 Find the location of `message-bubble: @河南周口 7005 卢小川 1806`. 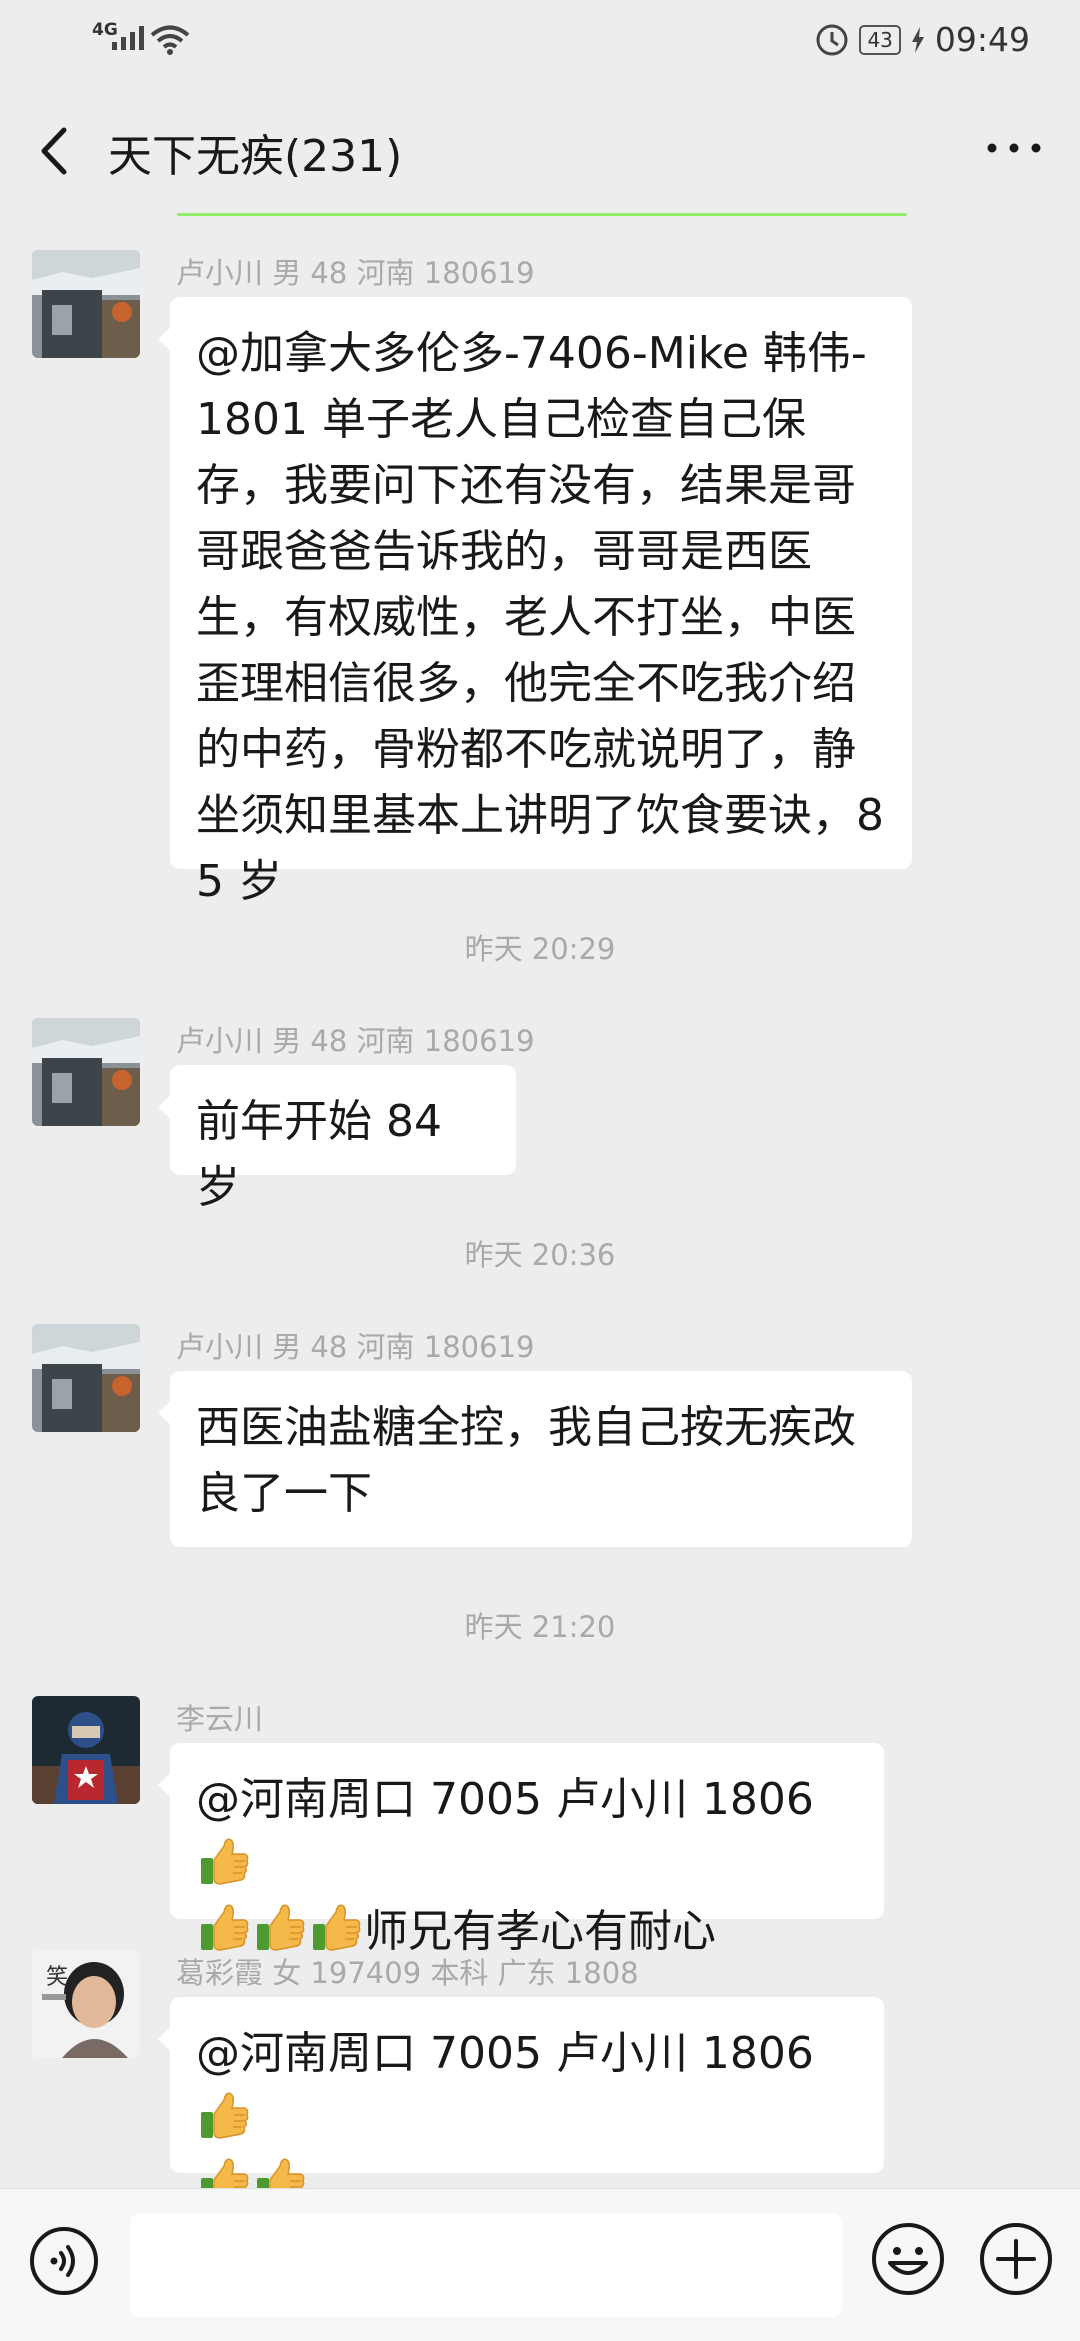

message-bubble: @河南周口 7005 卢小川 1806 is located at coordinates (521, 2085).